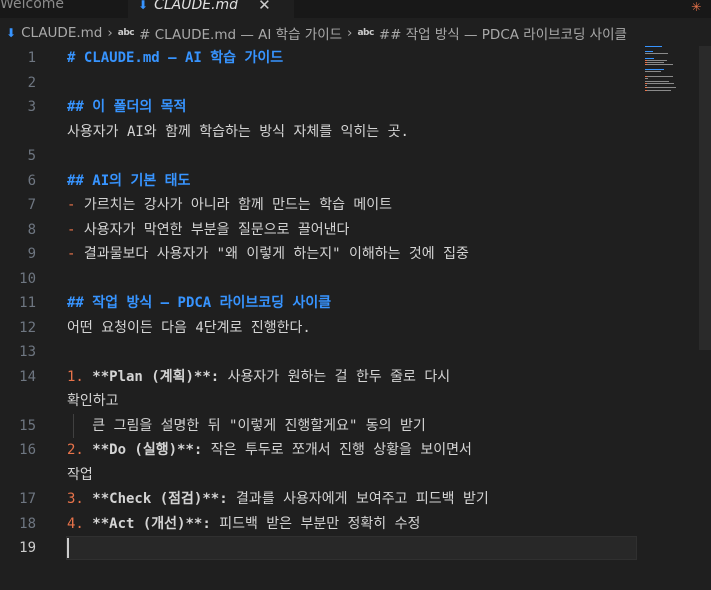 The width and height of the screenshot is (711, 590). I want to click on code-token: 어떤 요청이든 다음 4단계로 진행한다., so click(189, 328).